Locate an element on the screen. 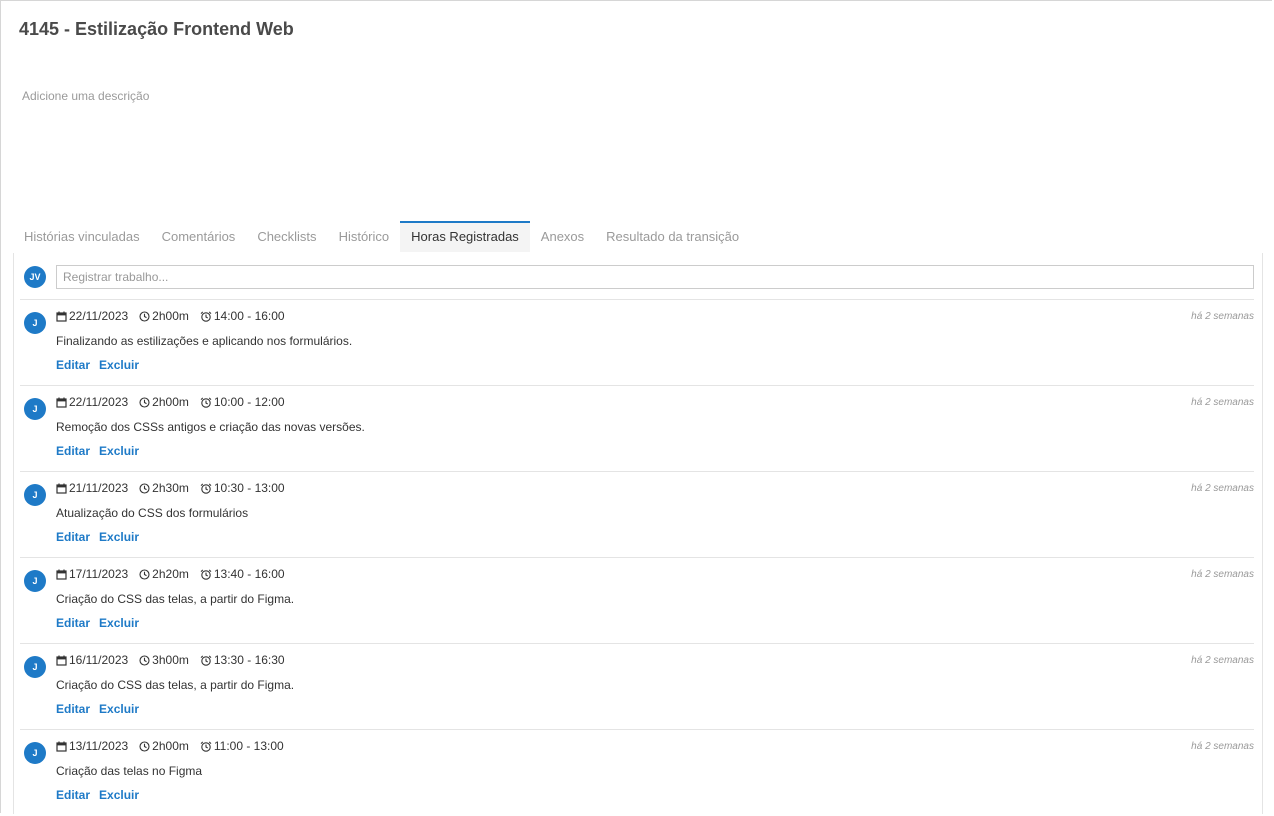 The image size is (1274, 816). entry-meta: 21/11/2023 2h30m 10:30 - 13:00 is located at coordinates (176, 488).